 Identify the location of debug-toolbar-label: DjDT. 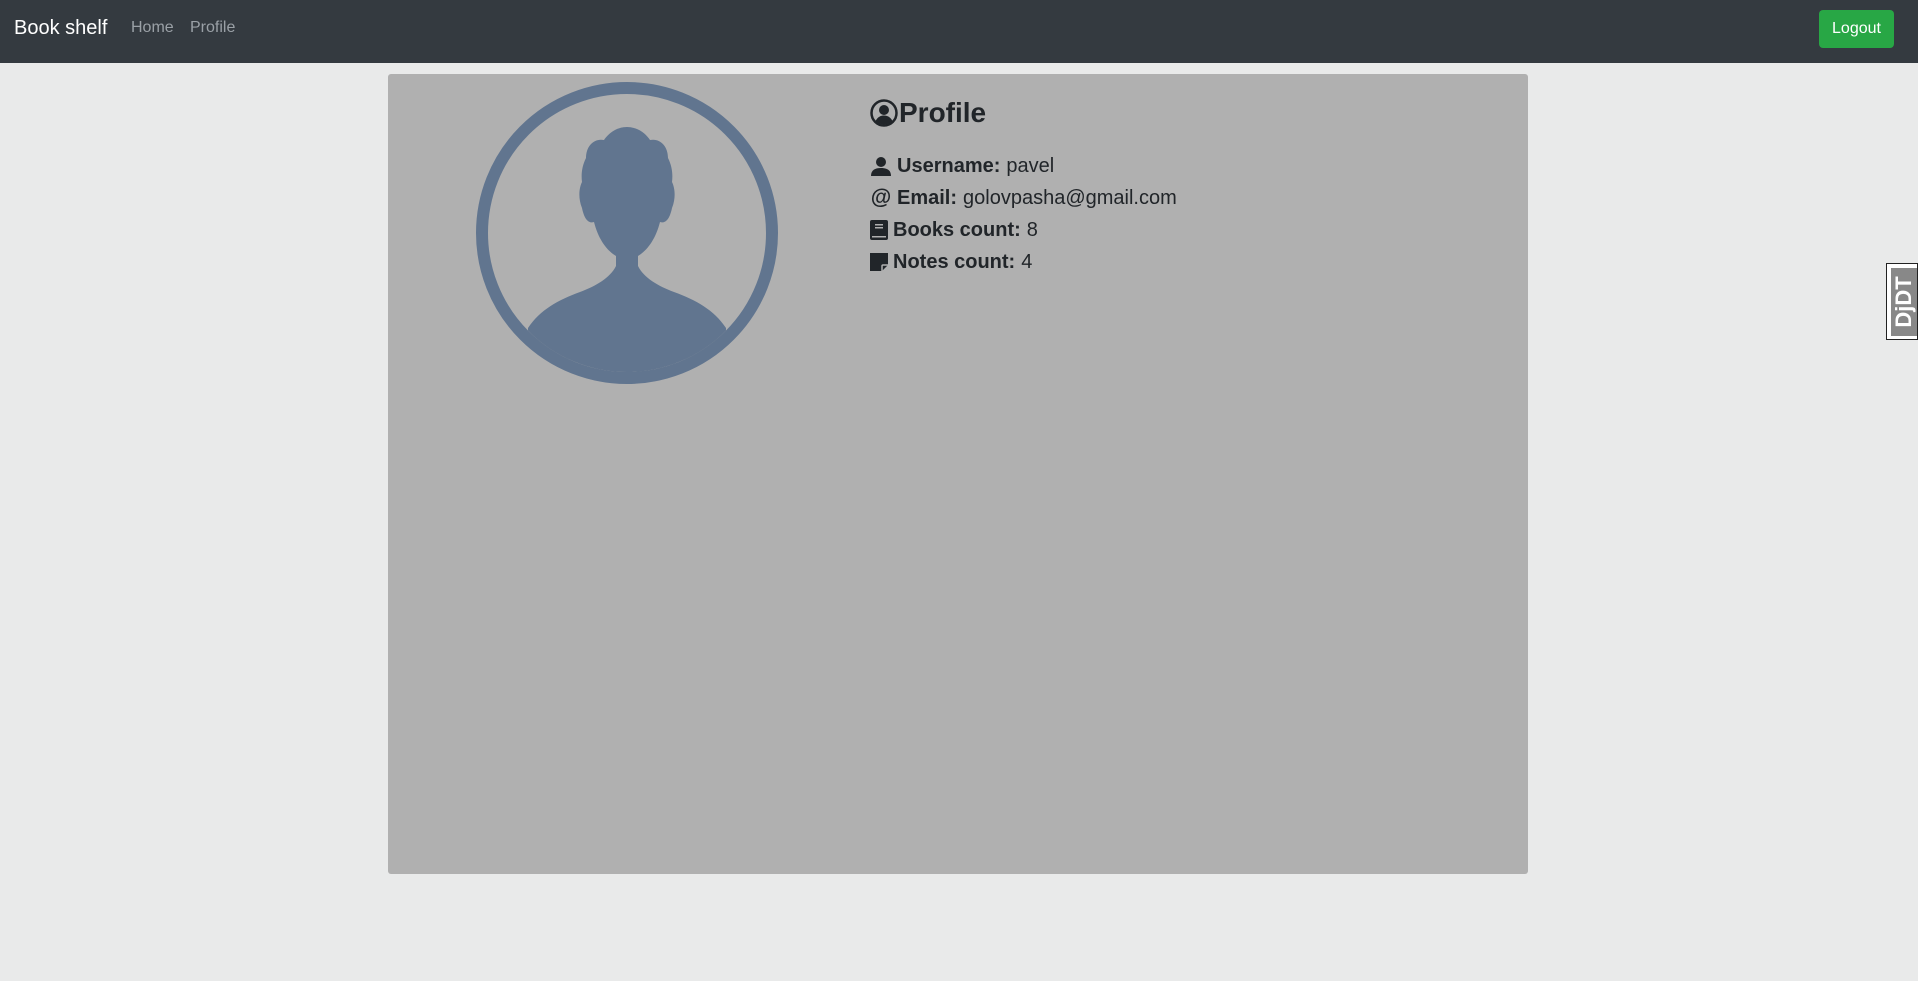
(1903, 302).